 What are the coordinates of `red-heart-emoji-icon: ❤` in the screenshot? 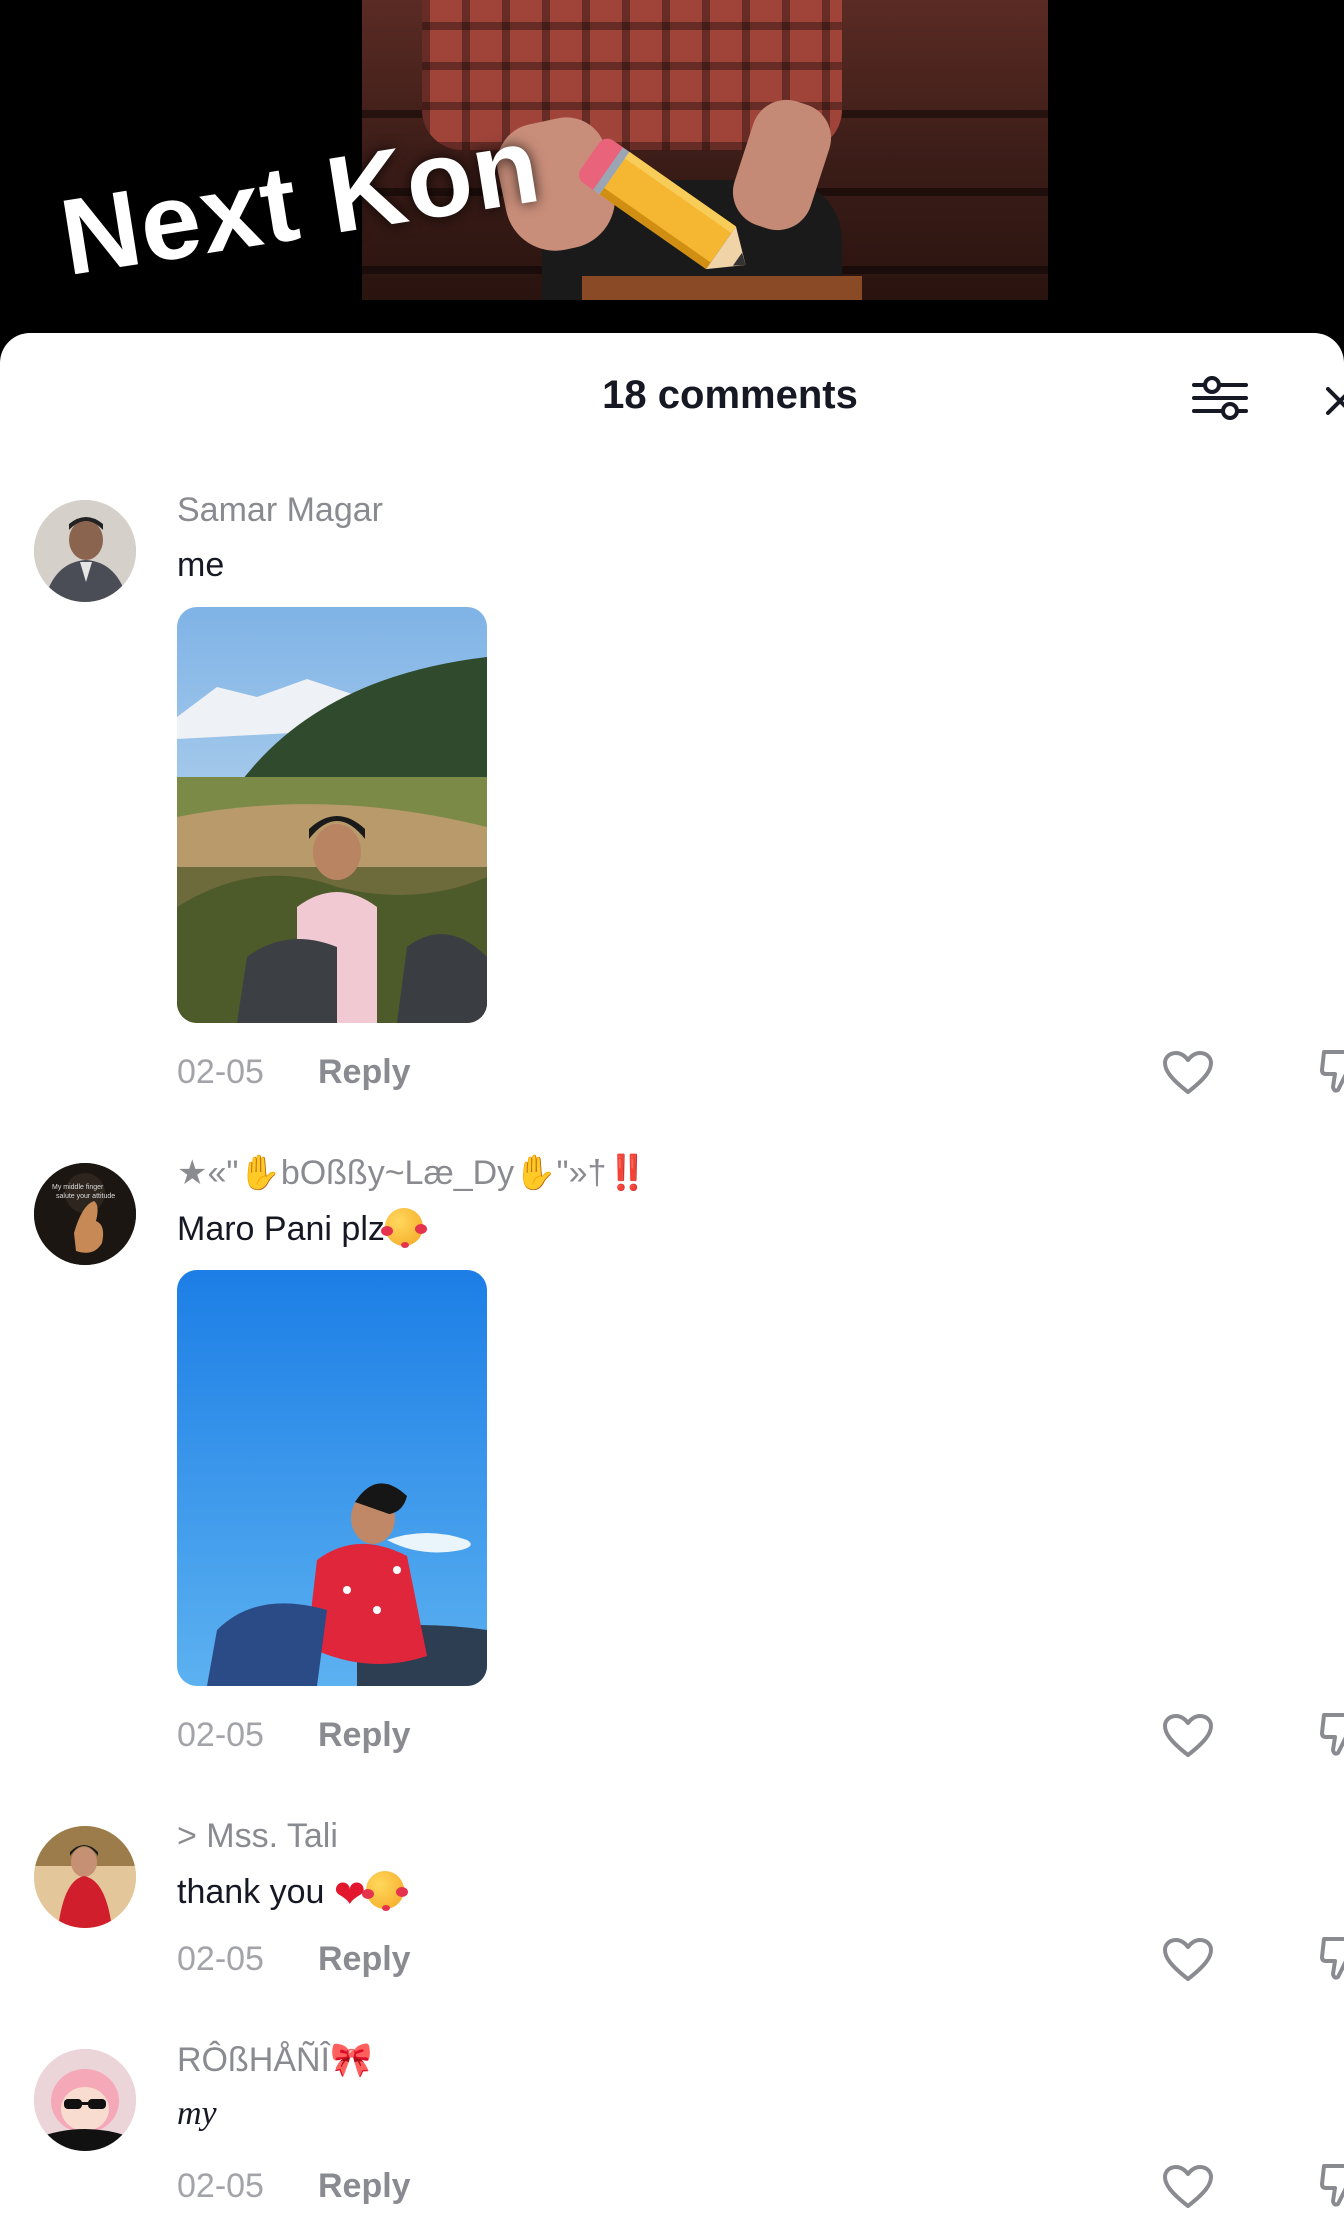 It's located at (349, 1895).